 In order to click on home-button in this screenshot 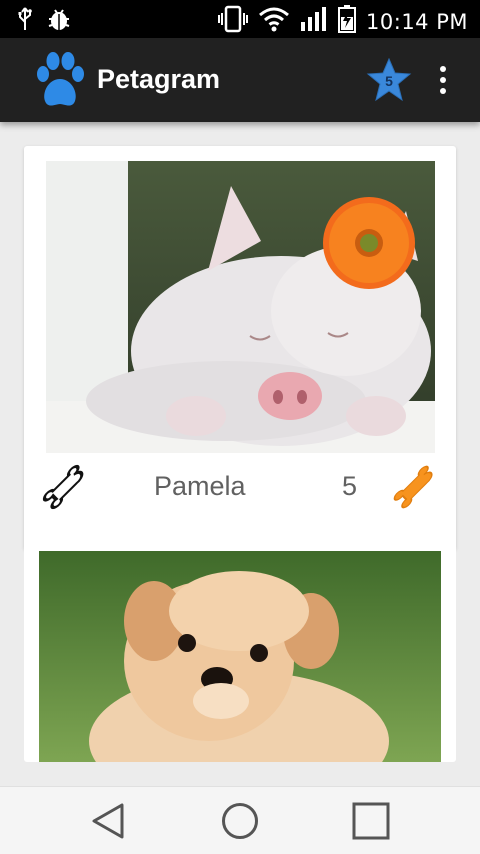, I will do `click(240, 821)`.